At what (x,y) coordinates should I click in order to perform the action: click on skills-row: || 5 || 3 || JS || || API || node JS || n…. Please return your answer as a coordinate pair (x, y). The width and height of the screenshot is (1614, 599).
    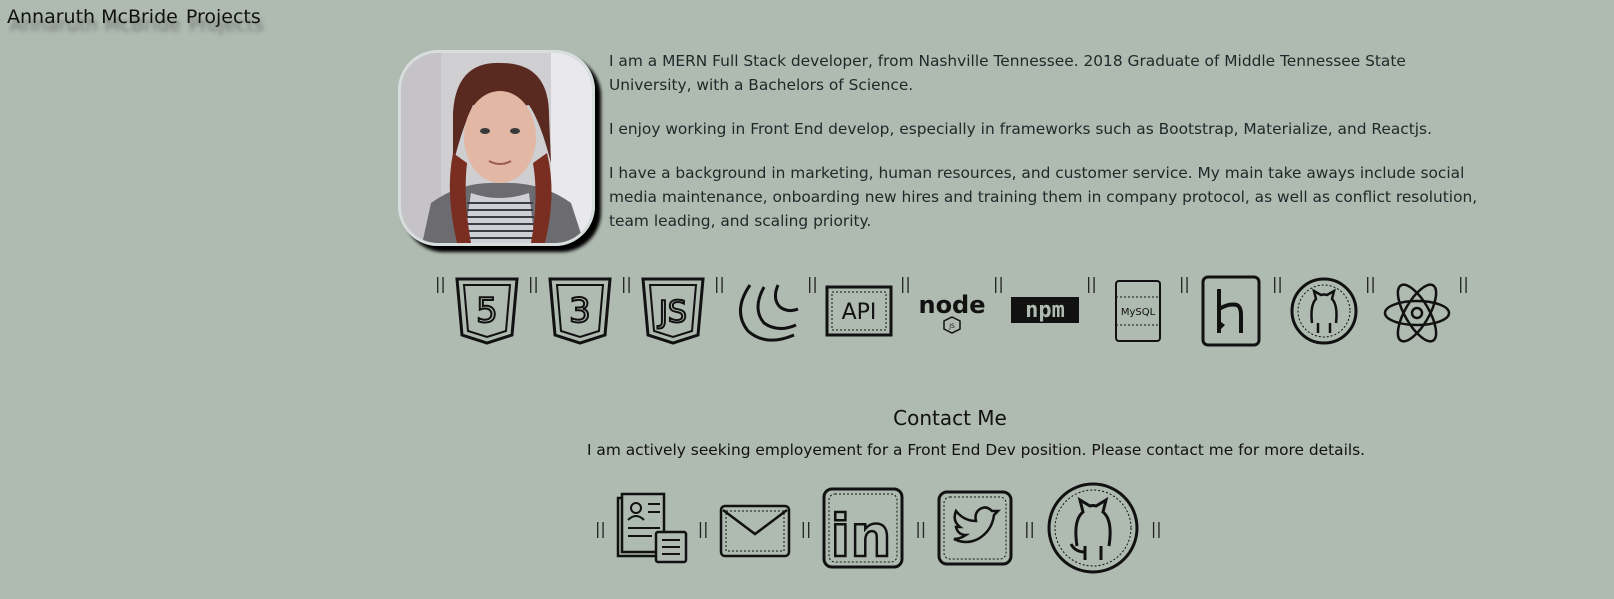
    Looking at the image, I should click on (952, 312).